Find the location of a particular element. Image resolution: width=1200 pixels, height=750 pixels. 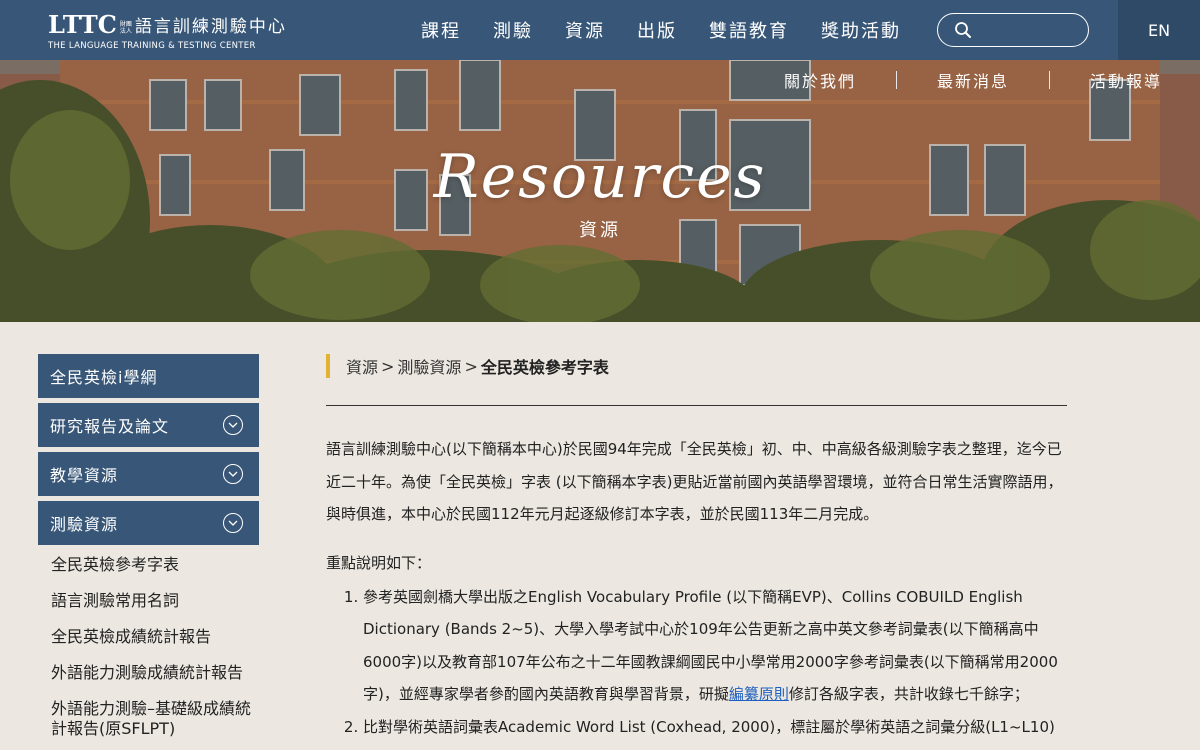

key-points-heading: 重點說明如下： is located at coordinates (379, 562).